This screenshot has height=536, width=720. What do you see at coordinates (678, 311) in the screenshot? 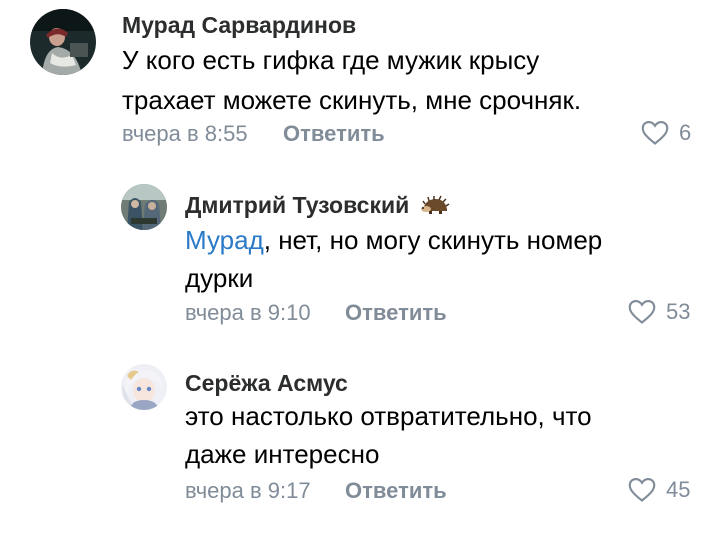
I see `like-count: 53` at bounding box center [678, 311].